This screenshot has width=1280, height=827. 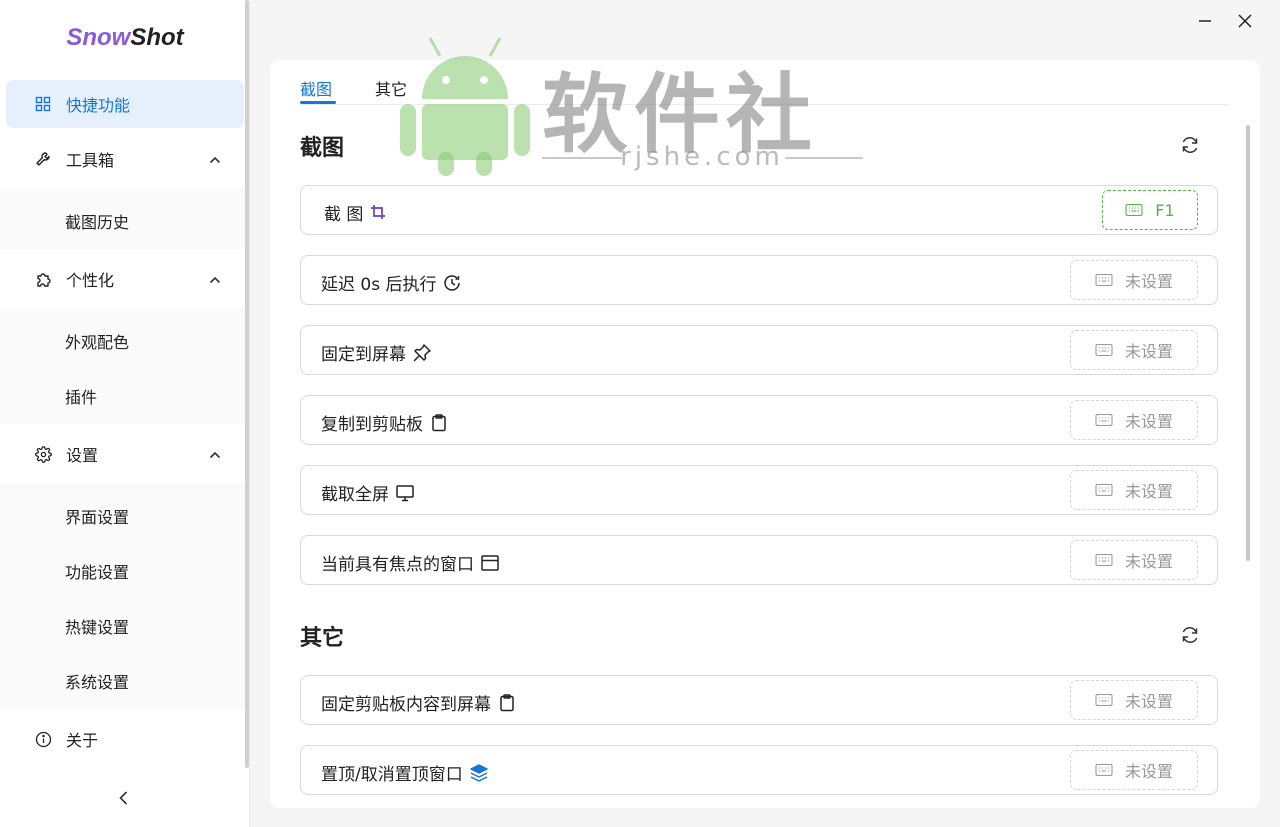 What do you see at coordinates (1205, 21) in the screenshot?
I see `minimize-button` at bounding box center [1205, 21].